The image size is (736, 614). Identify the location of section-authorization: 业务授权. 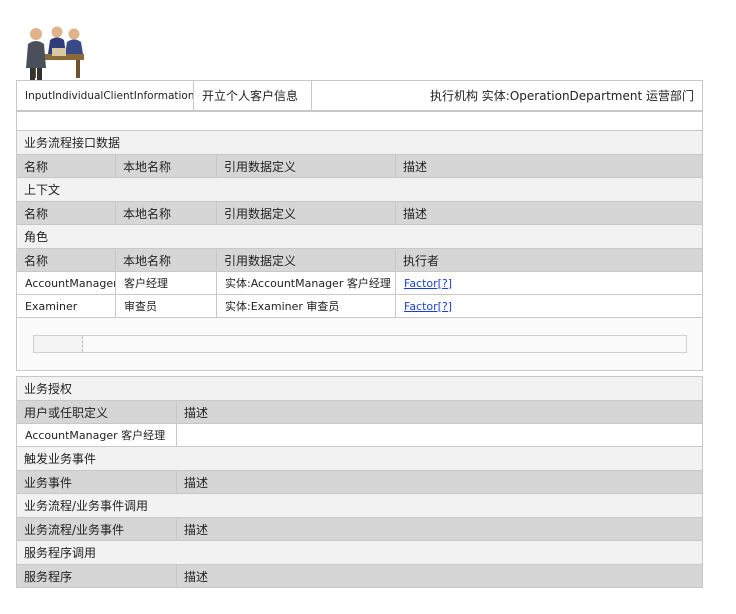
(359, 388).